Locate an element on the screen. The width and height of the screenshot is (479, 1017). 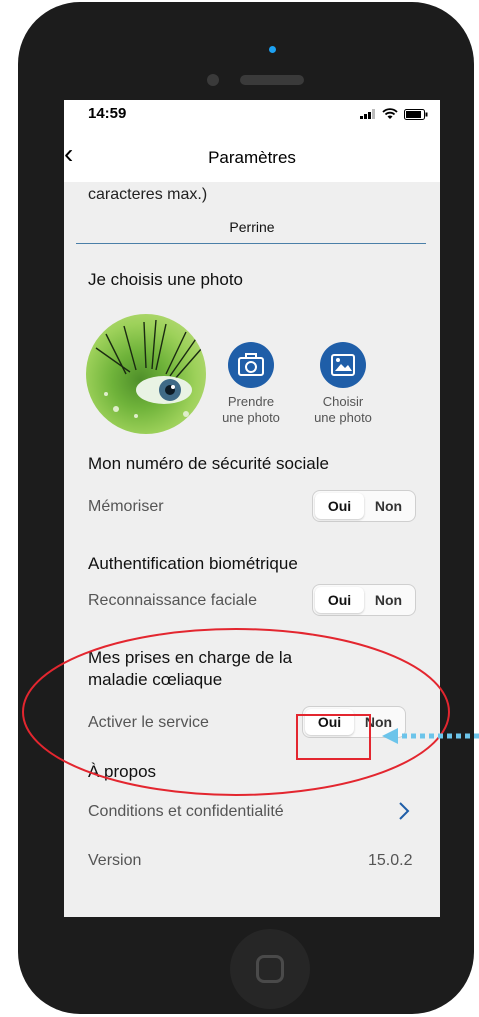
social-security-title: Mon numéro de sécurité sociale is located at coordinates (208, 463).